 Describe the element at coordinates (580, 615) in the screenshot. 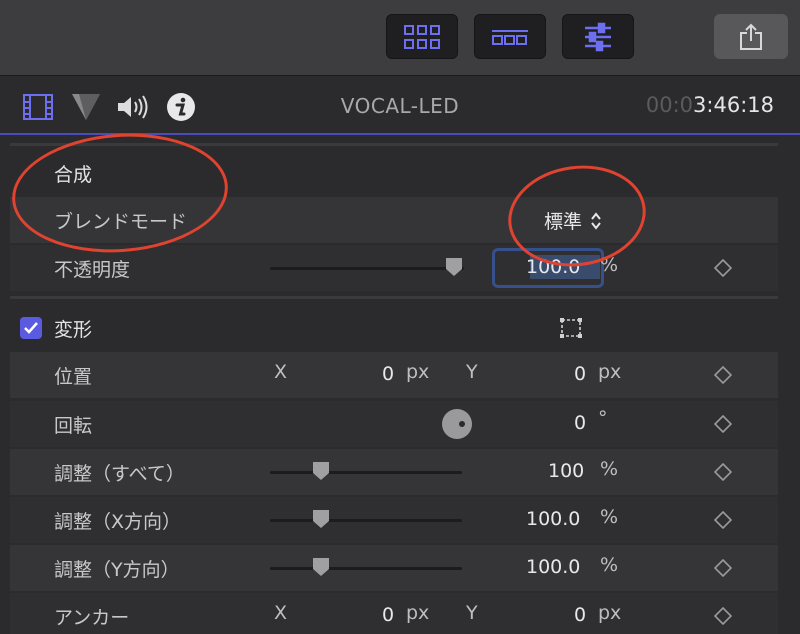

I see `anchor-y-value: 0` at that location.